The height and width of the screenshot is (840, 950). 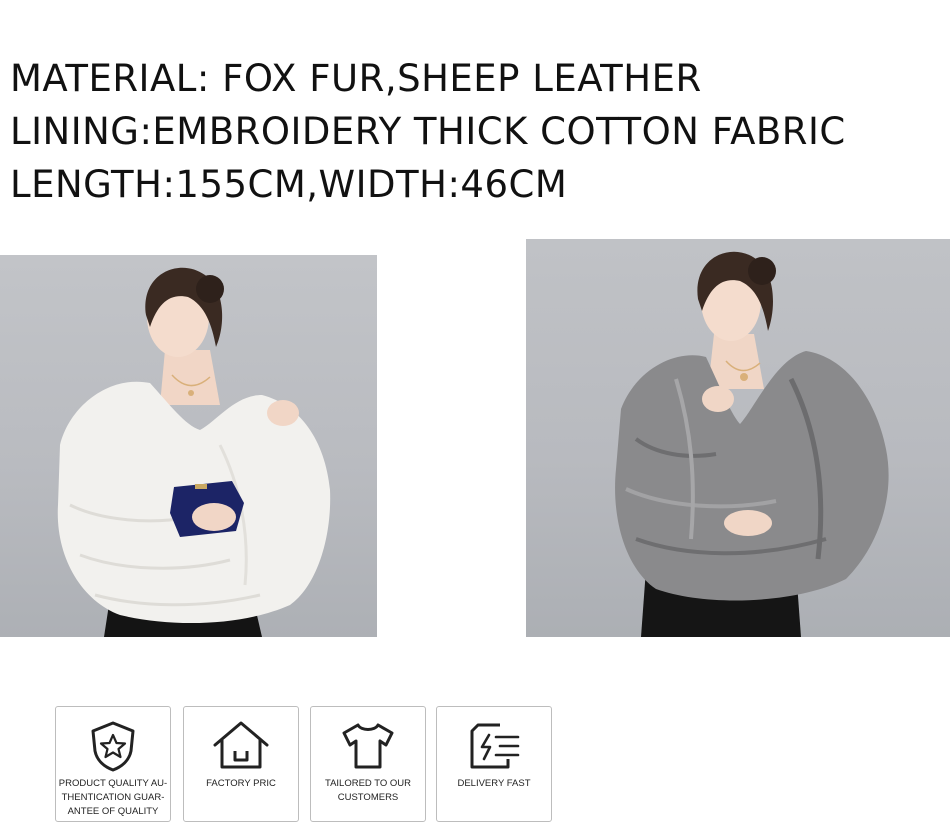 I want to click on shield-star-icon, so click(x=113, y=746).